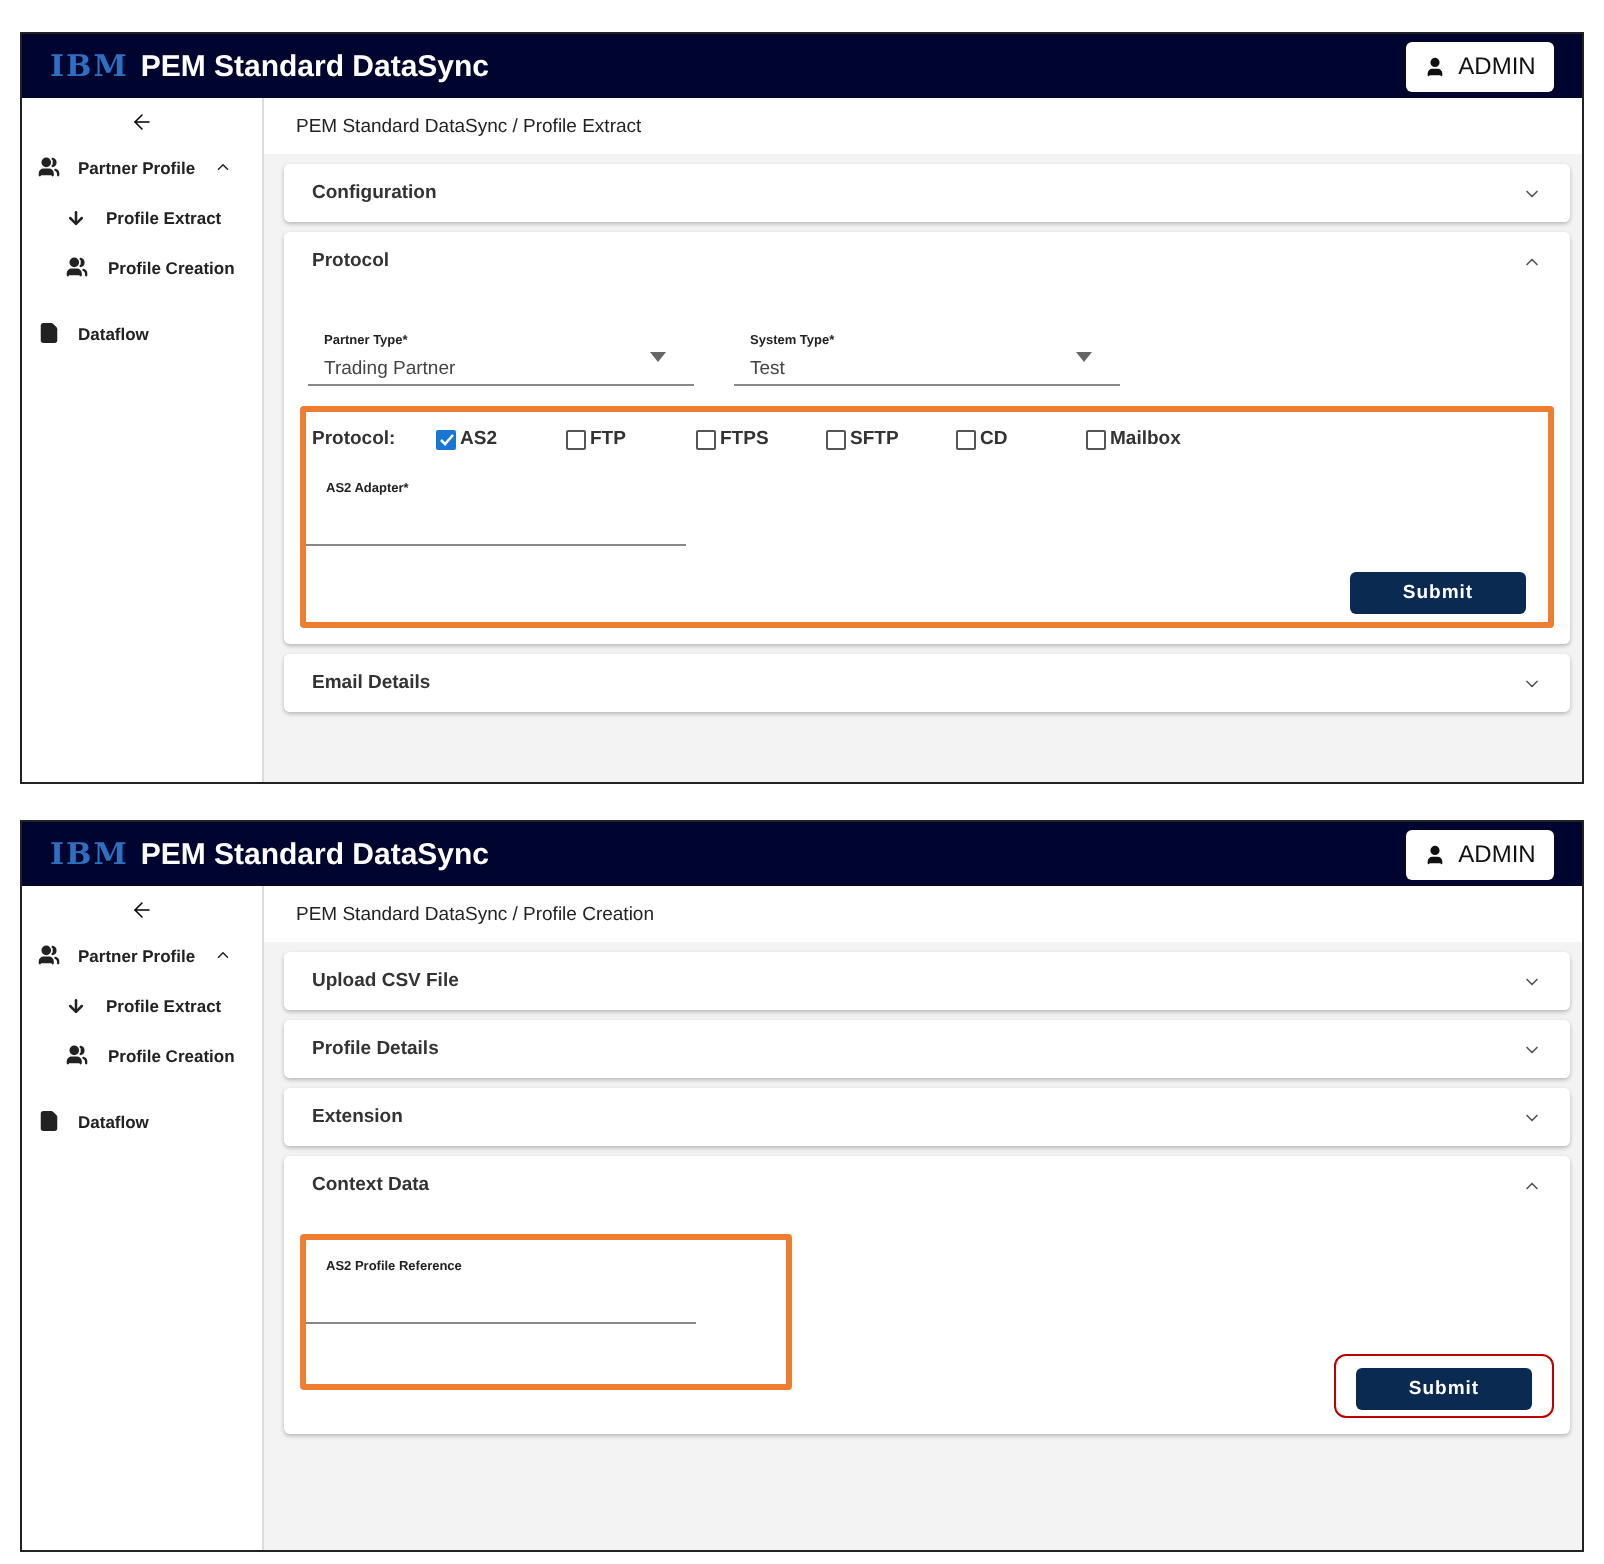  I want to click on protocol-checkbox: Mailbox, so click(1151, 439).